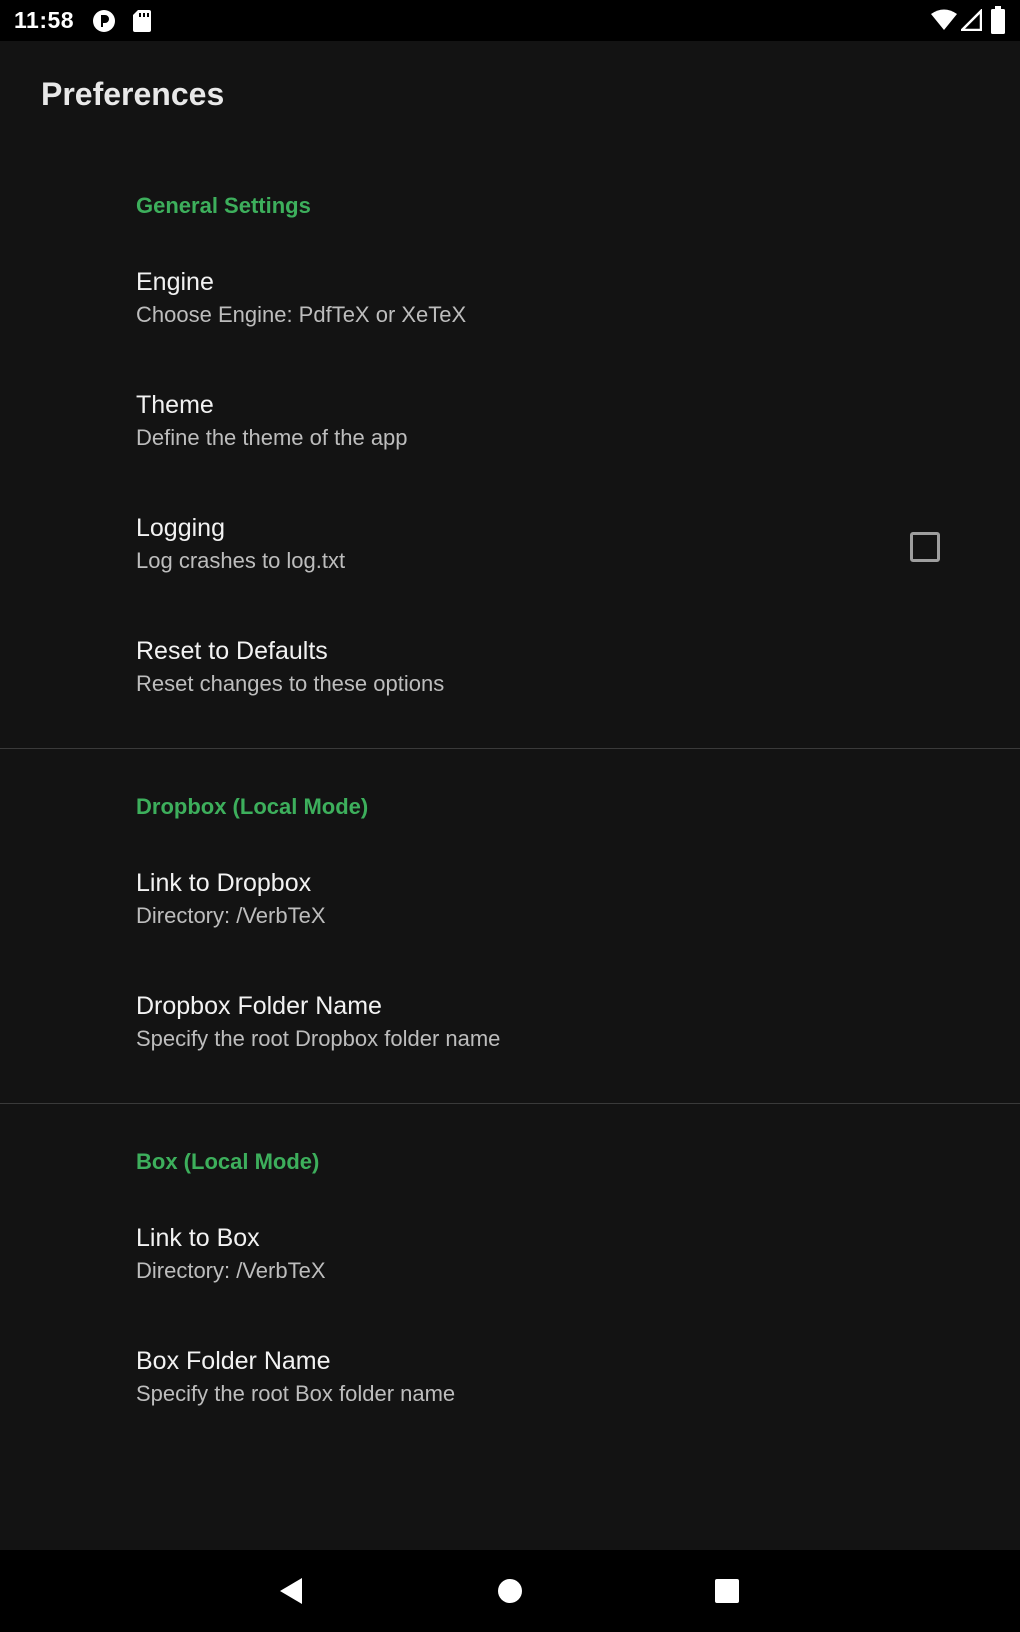  Describe the element at coordinates (142, 21) in the screenshot. I see `sd-card-icon` at that location.